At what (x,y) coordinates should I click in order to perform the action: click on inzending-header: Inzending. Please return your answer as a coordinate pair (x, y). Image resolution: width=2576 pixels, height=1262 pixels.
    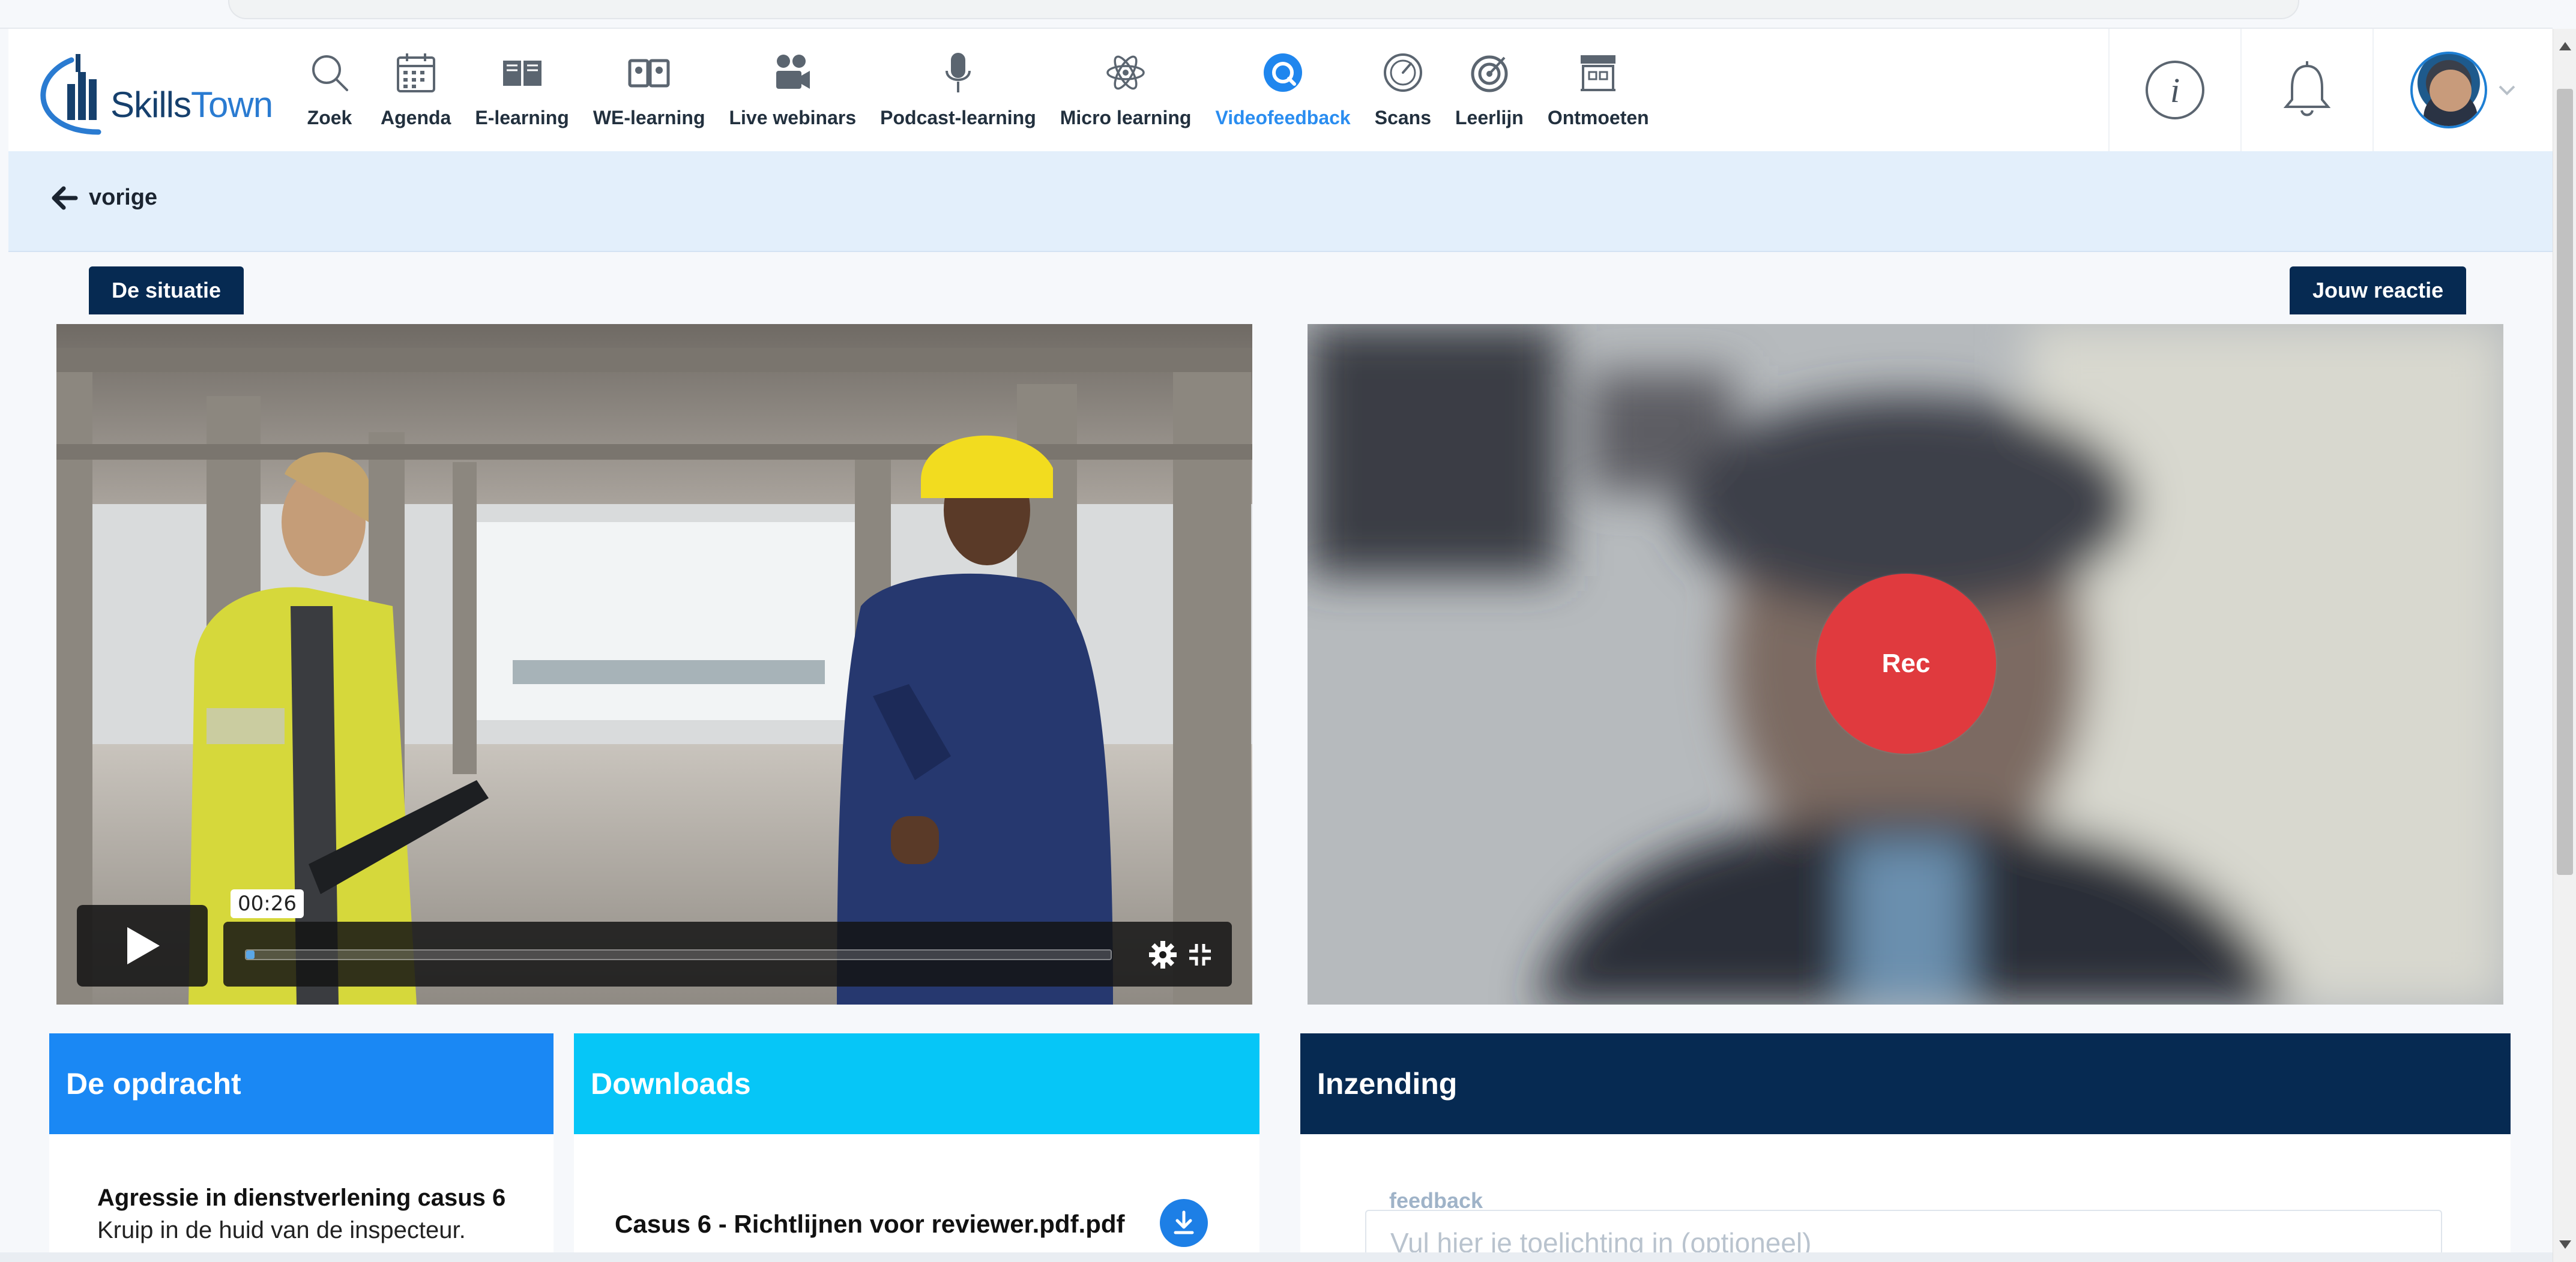
    Looking at the image, I should click on (1905, 1083).